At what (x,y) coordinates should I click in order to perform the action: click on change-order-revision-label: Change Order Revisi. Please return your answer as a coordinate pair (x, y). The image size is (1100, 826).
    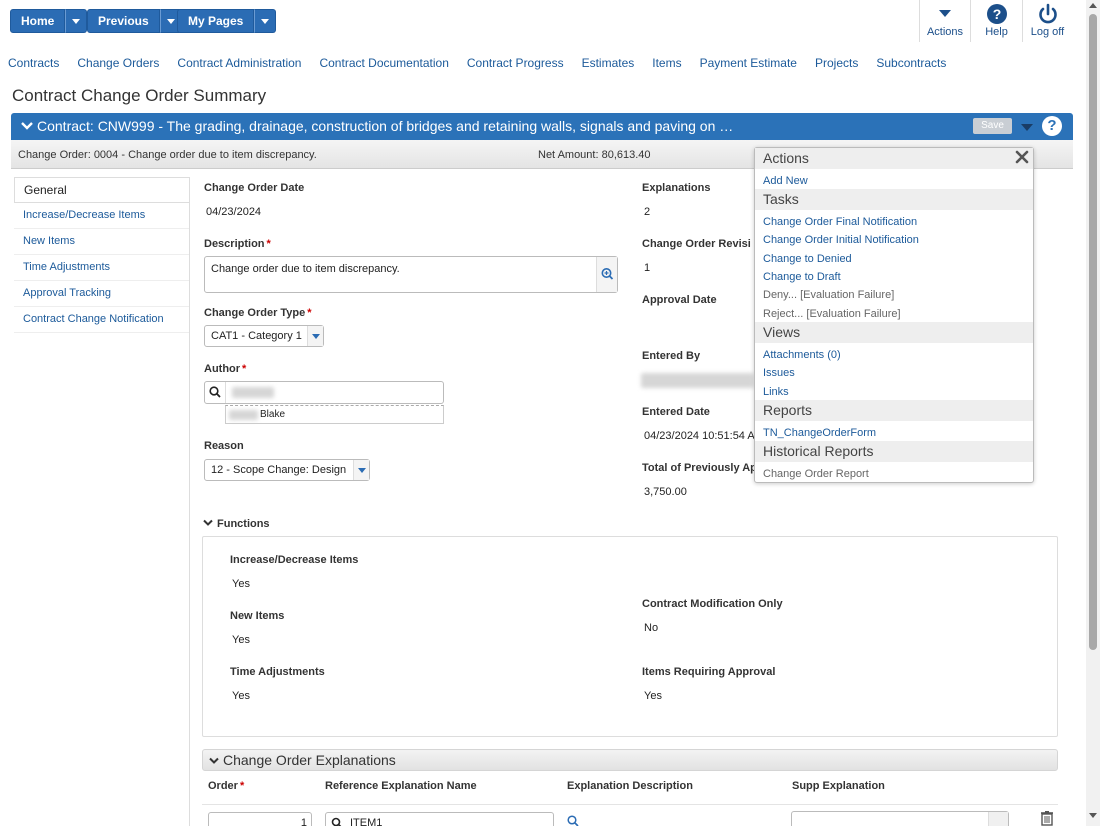
    Looking at the image, I should click on (696, 244).